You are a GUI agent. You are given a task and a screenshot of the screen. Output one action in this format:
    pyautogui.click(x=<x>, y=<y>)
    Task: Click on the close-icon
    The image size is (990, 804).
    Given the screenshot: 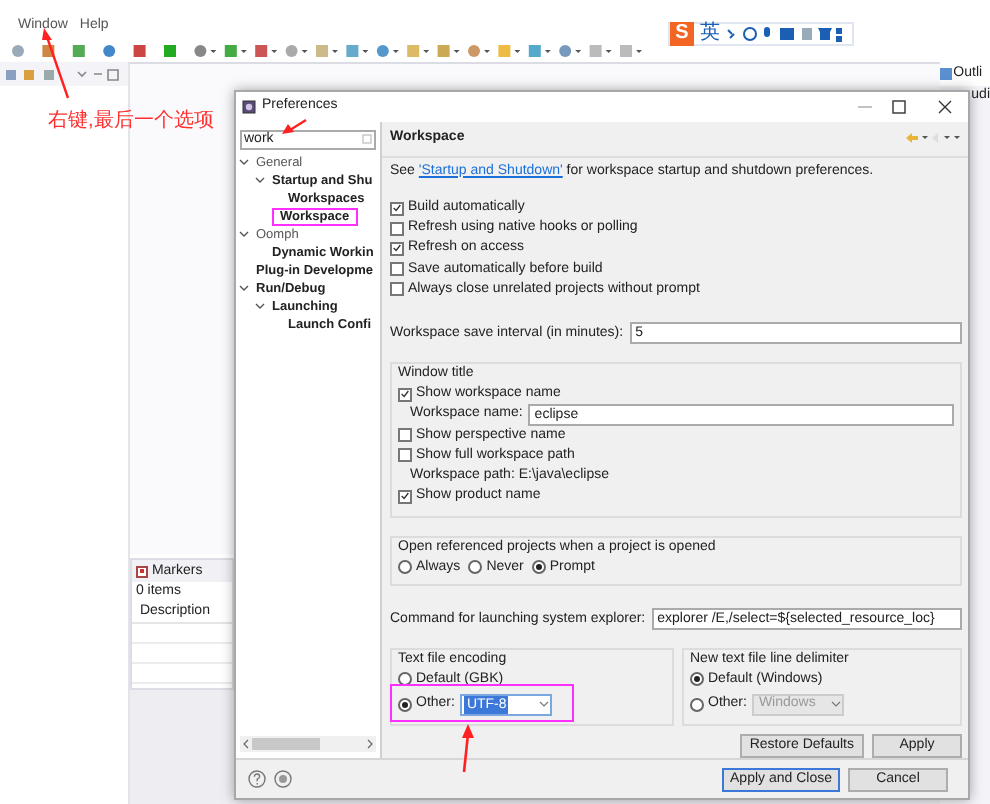 What is the action you would take?
    pyautogui.click(x=945, y=106)
    